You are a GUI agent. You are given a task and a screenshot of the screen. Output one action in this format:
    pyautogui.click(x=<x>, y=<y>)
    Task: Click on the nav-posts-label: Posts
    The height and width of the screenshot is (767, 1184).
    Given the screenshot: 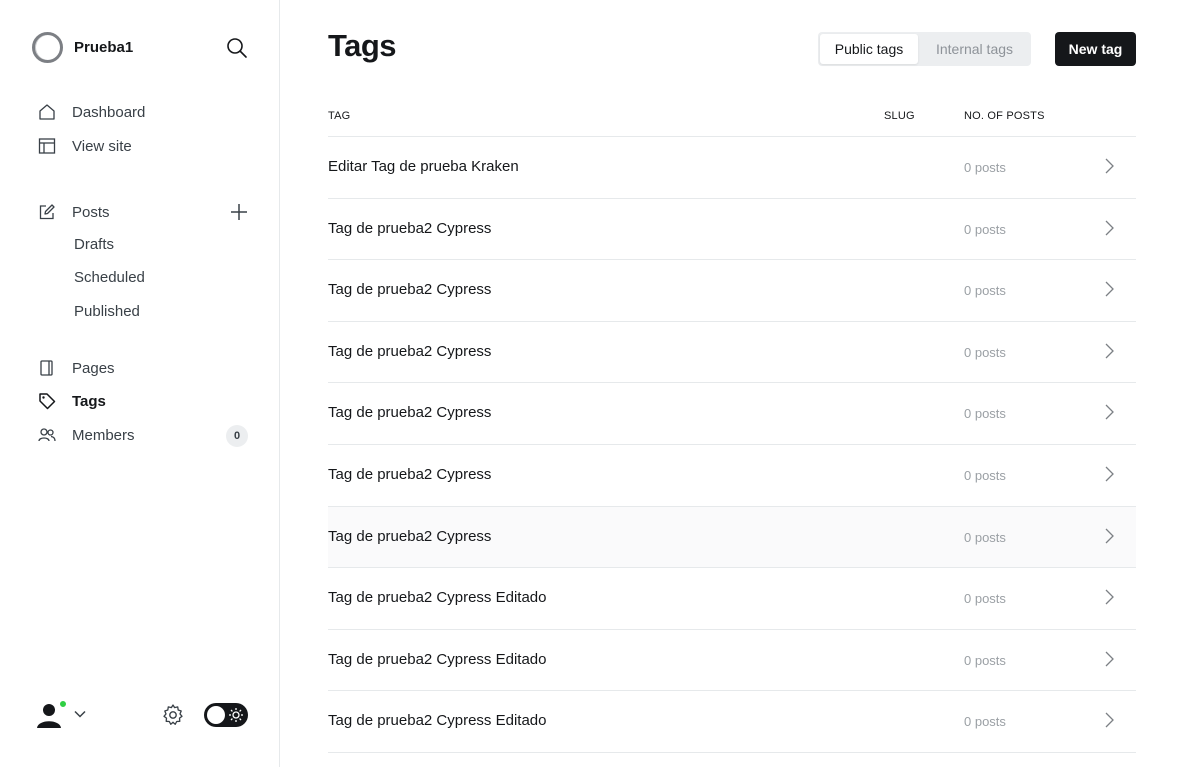 What is the action you would take?
    pyautogui.click(x=91, y=212)
    